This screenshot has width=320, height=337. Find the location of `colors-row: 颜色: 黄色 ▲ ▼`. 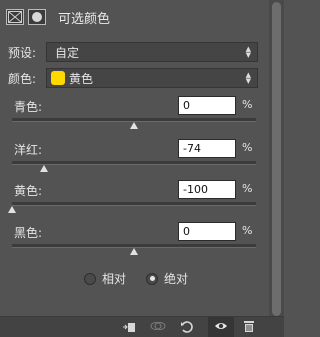

colors-row: 颜色: 黄色 ▲ ▼ is located at coordinates (133, 78).